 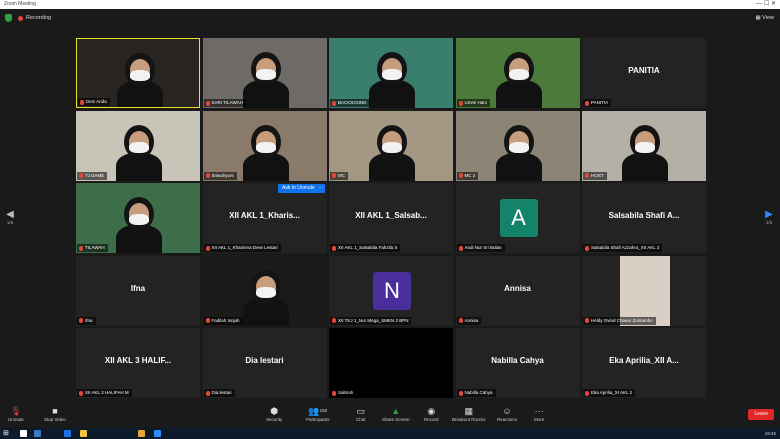 I want to click on prev-page-button: ◀ 1/6, so click(x=10, y=218).